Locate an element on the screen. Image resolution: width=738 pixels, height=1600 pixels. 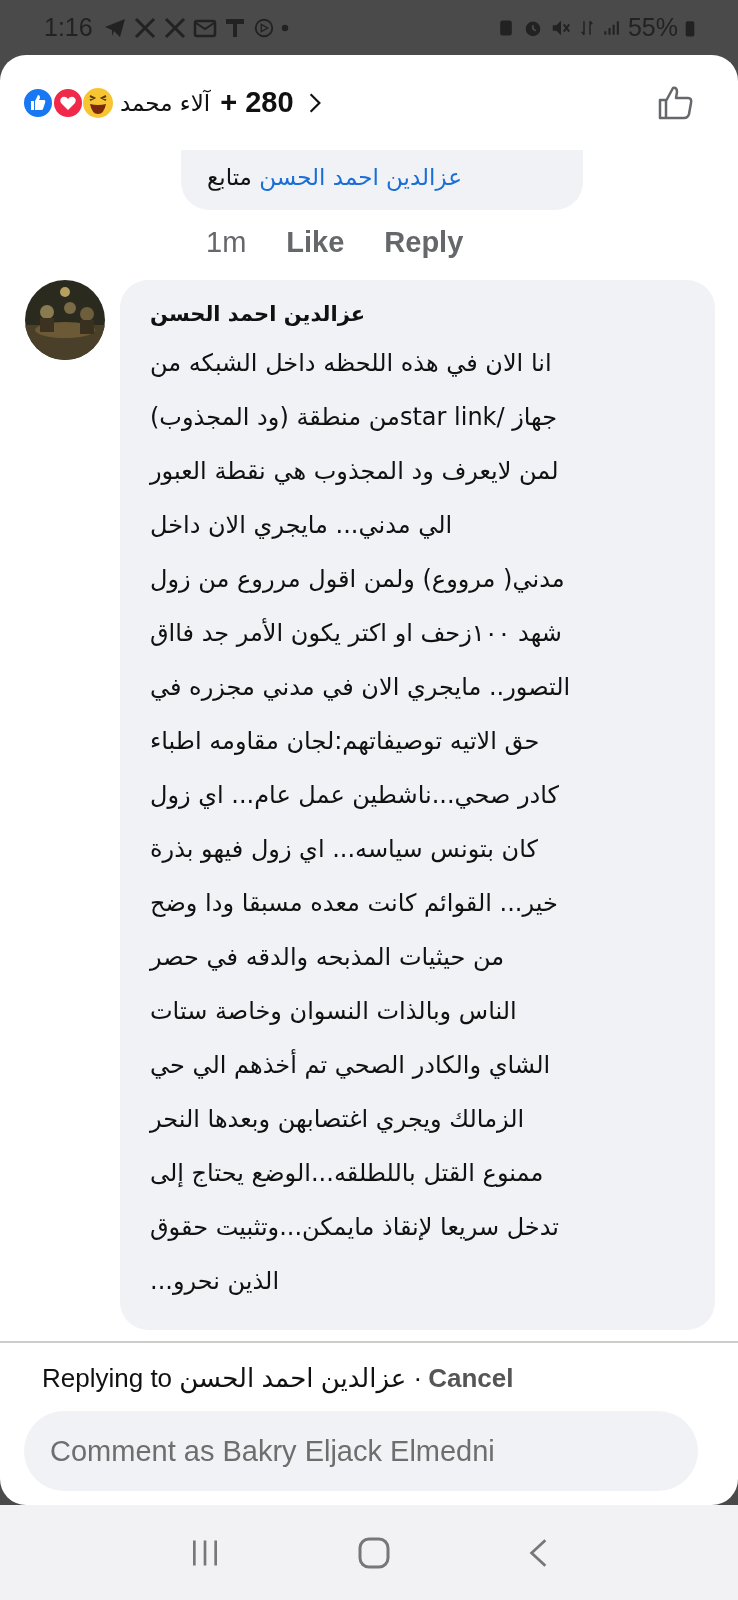
reaction-count: + 280 is located at coordinates (257, 102).